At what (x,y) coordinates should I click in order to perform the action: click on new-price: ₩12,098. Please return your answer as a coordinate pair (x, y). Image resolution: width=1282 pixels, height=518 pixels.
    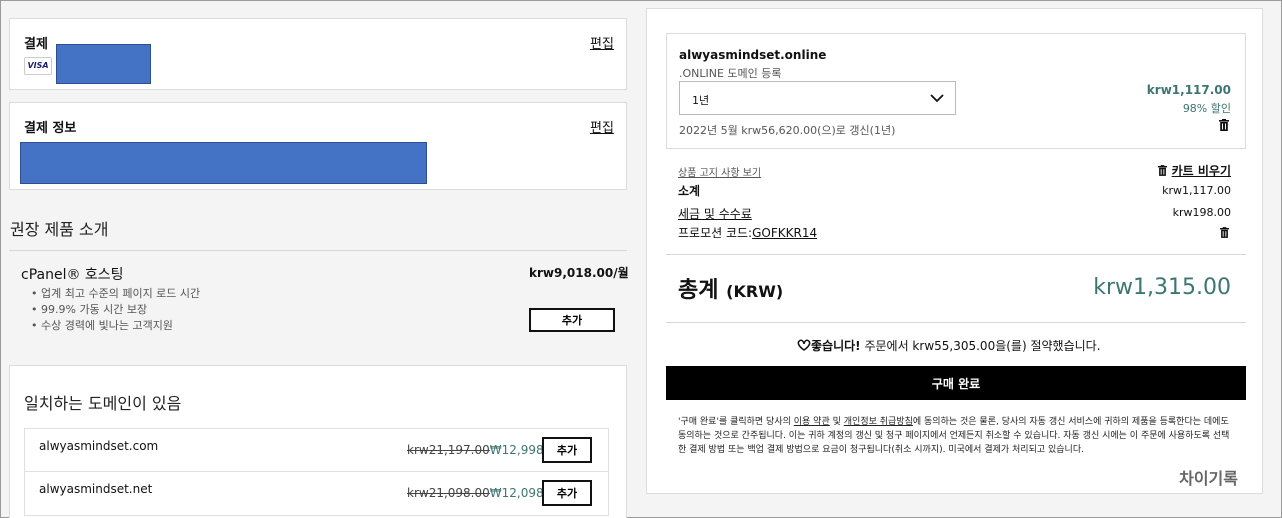
    Looking at the image, I should click on (516, 493).